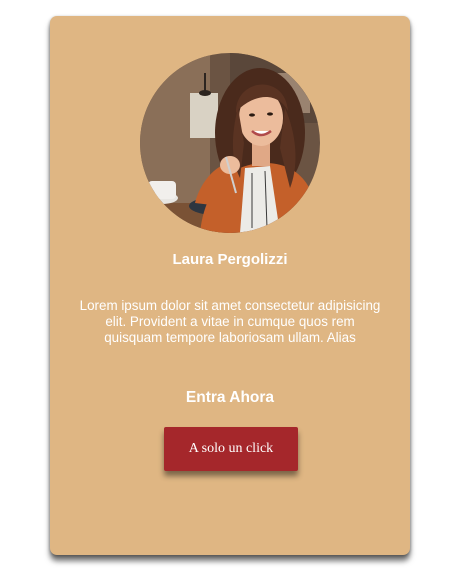 This screenshot has width=463, height=572. Describe the element at coordinates (230, 259) in the screenshot. I see `profile-name: Laura Pergolizzi` at that location.